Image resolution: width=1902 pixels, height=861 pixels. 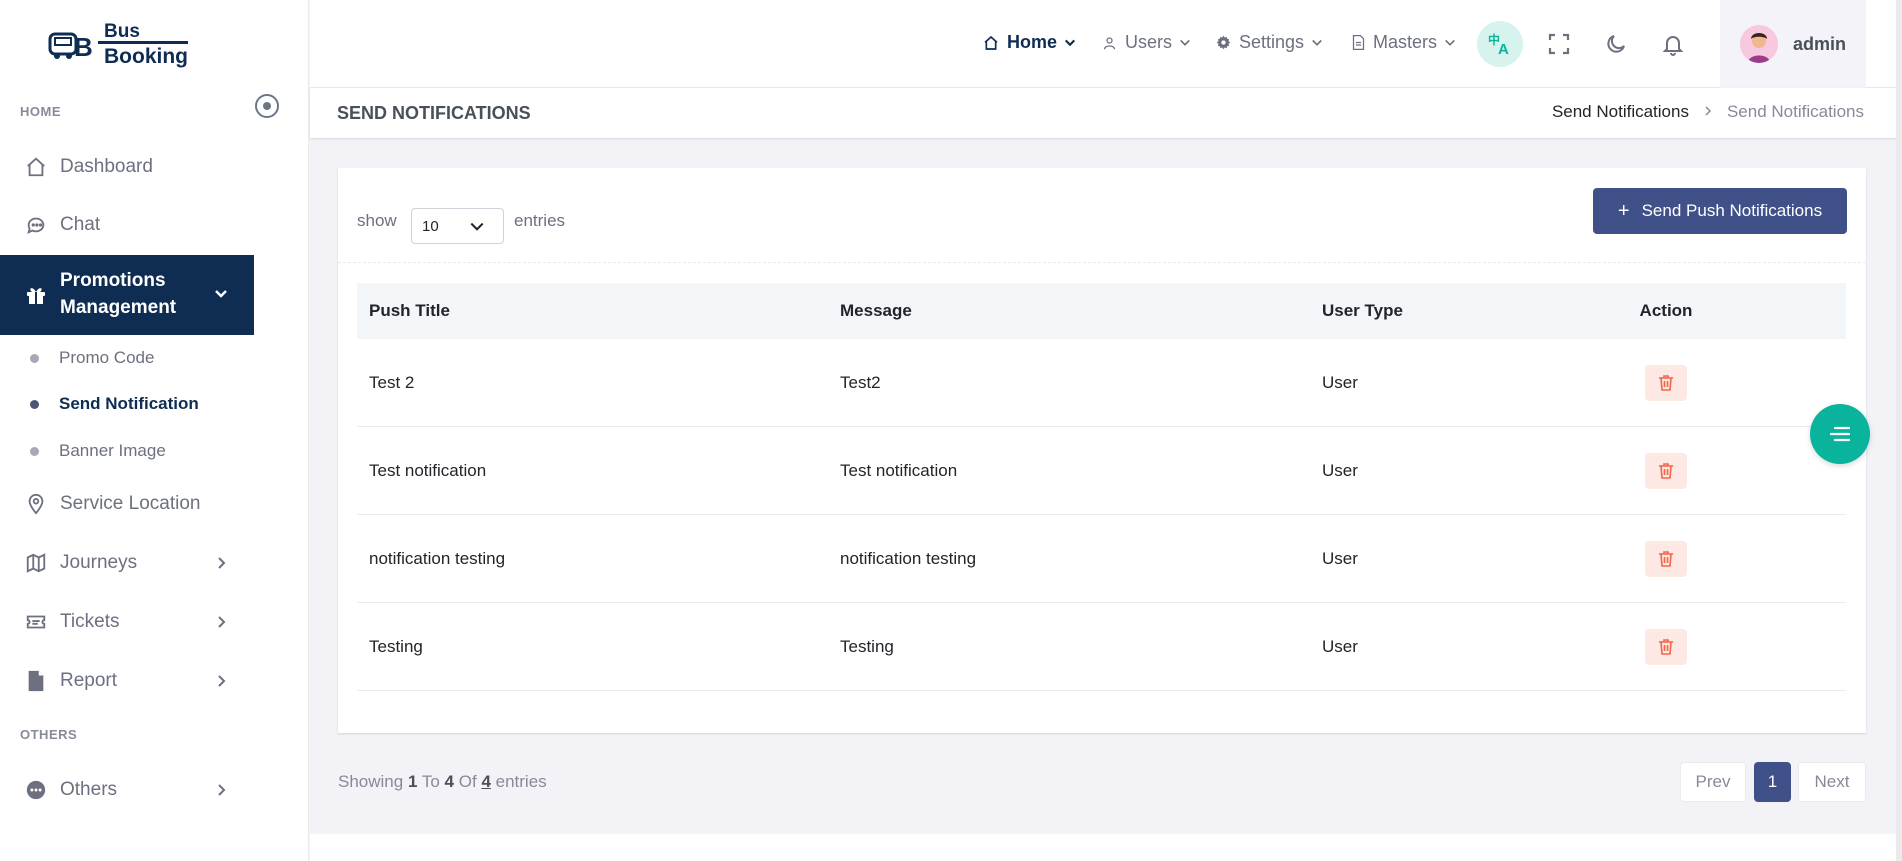 What do you see at coordinates (1146, 42) in the screenshot?
I see `topnav-users: Users` at bounding box center [1146, 42].